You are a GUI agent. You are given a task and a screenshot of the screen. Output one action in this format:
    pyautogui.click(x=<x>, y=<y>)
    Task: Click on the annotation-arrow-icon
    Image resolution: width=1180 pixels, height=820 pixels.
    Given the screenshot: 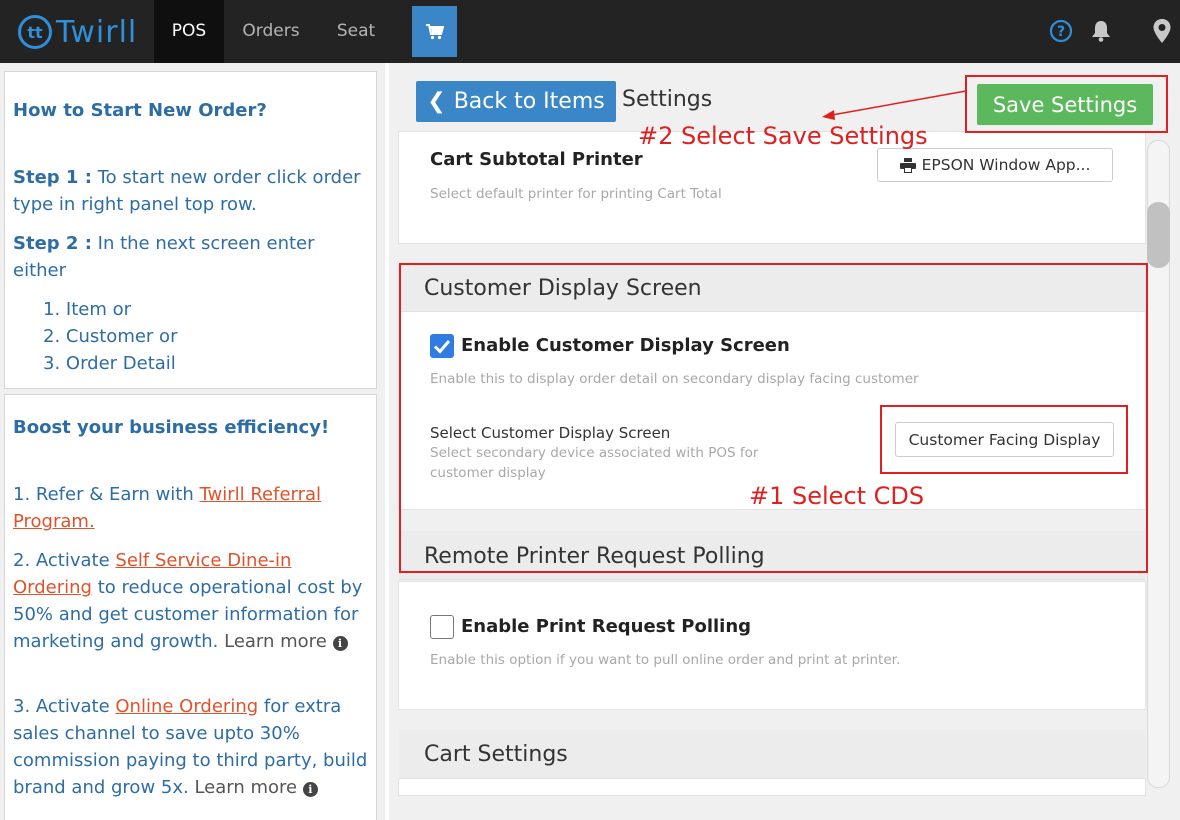 What is the action you would take?
    pyautogui.click(x=894, y=105)
    